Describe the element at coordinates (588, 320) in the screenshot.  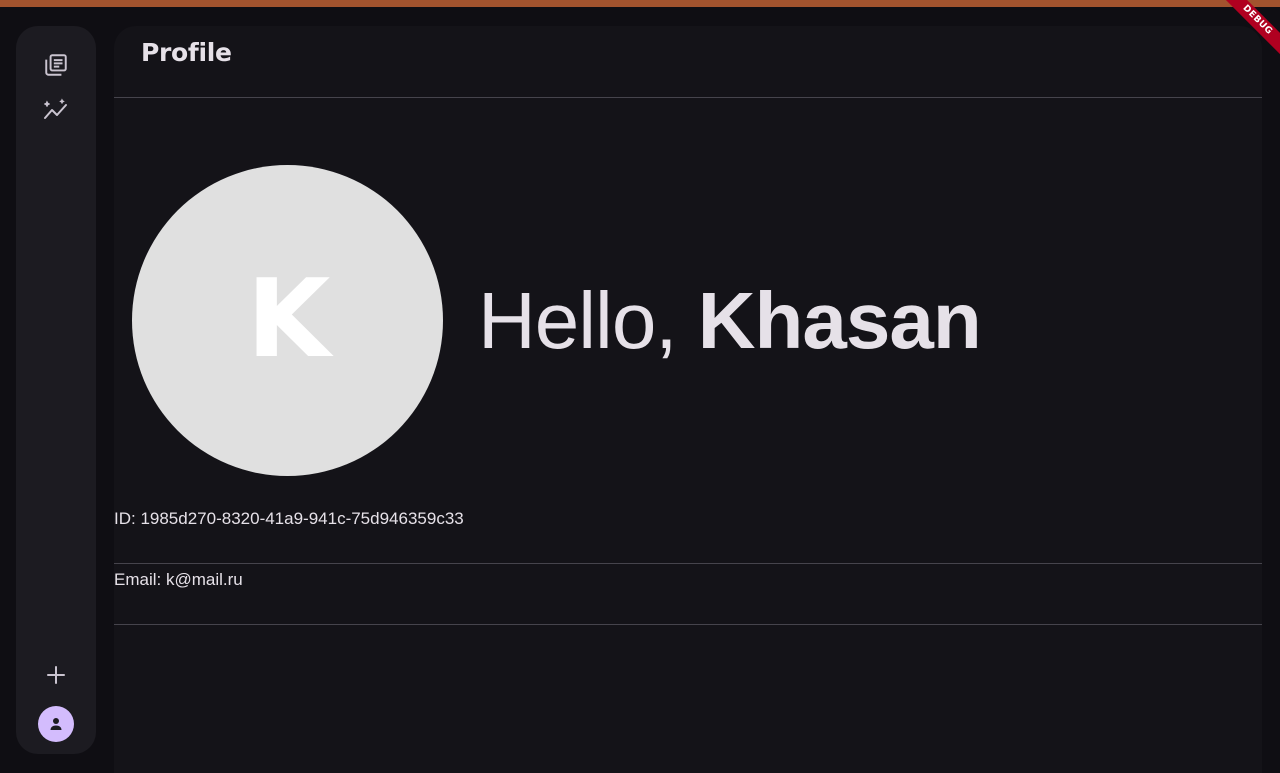
I see `greeting-prefix: Hello,` at that location.